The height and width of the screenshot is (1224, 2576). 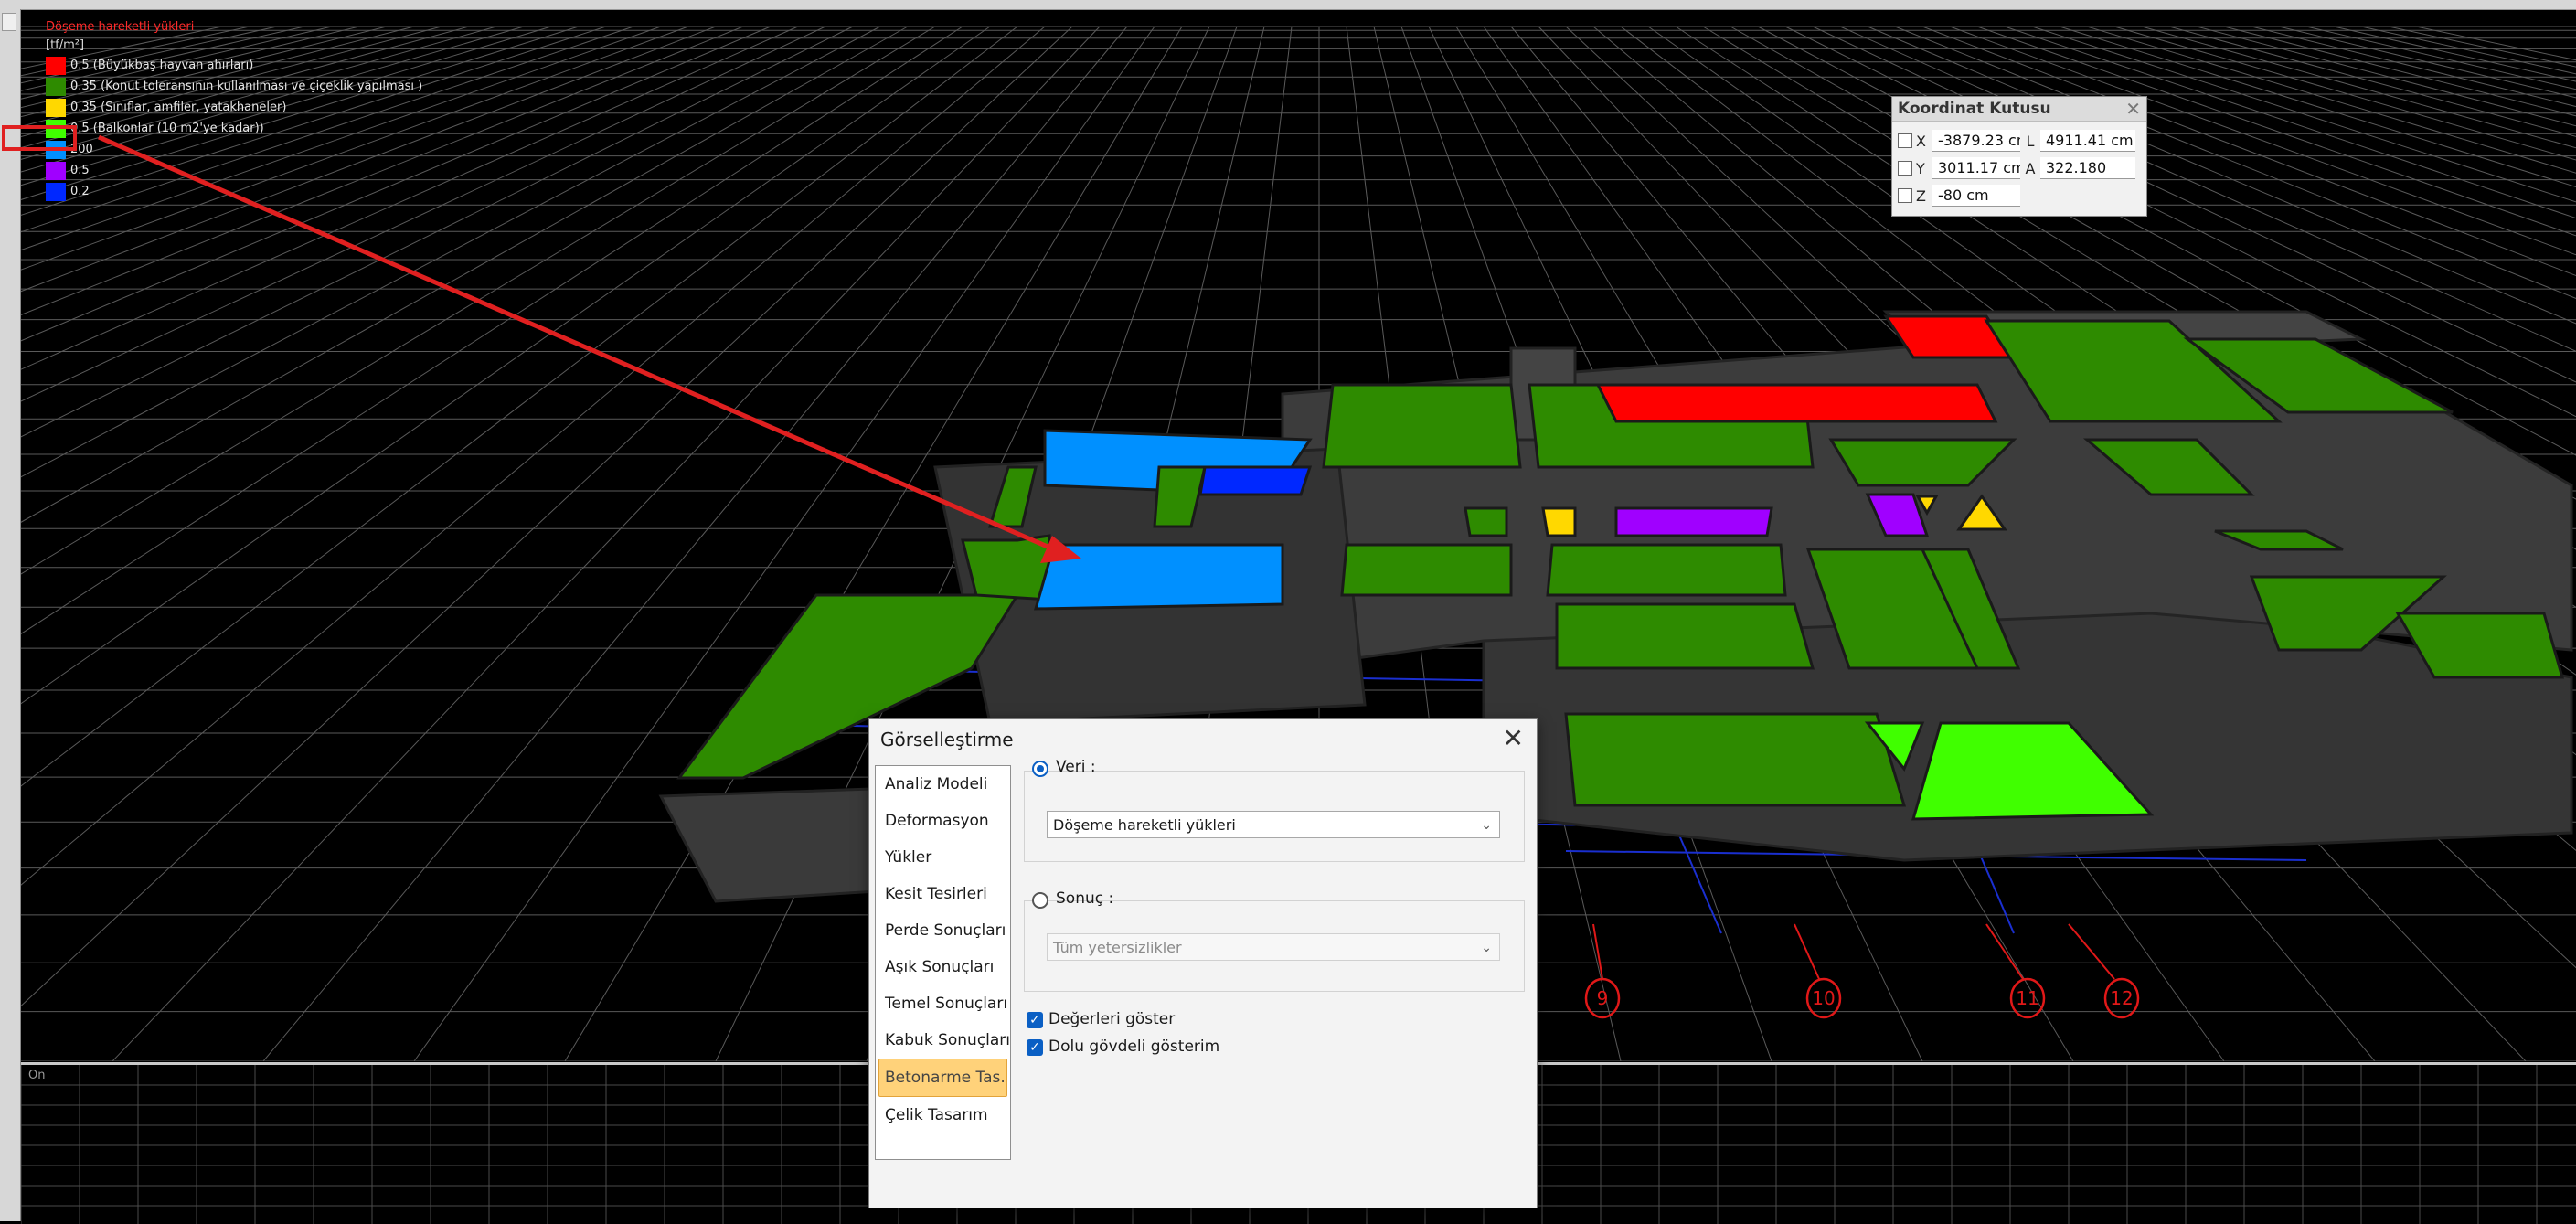 I want to click on result-select: Tüm yetersizlikler ⌄, so click(x=1273, y=947).